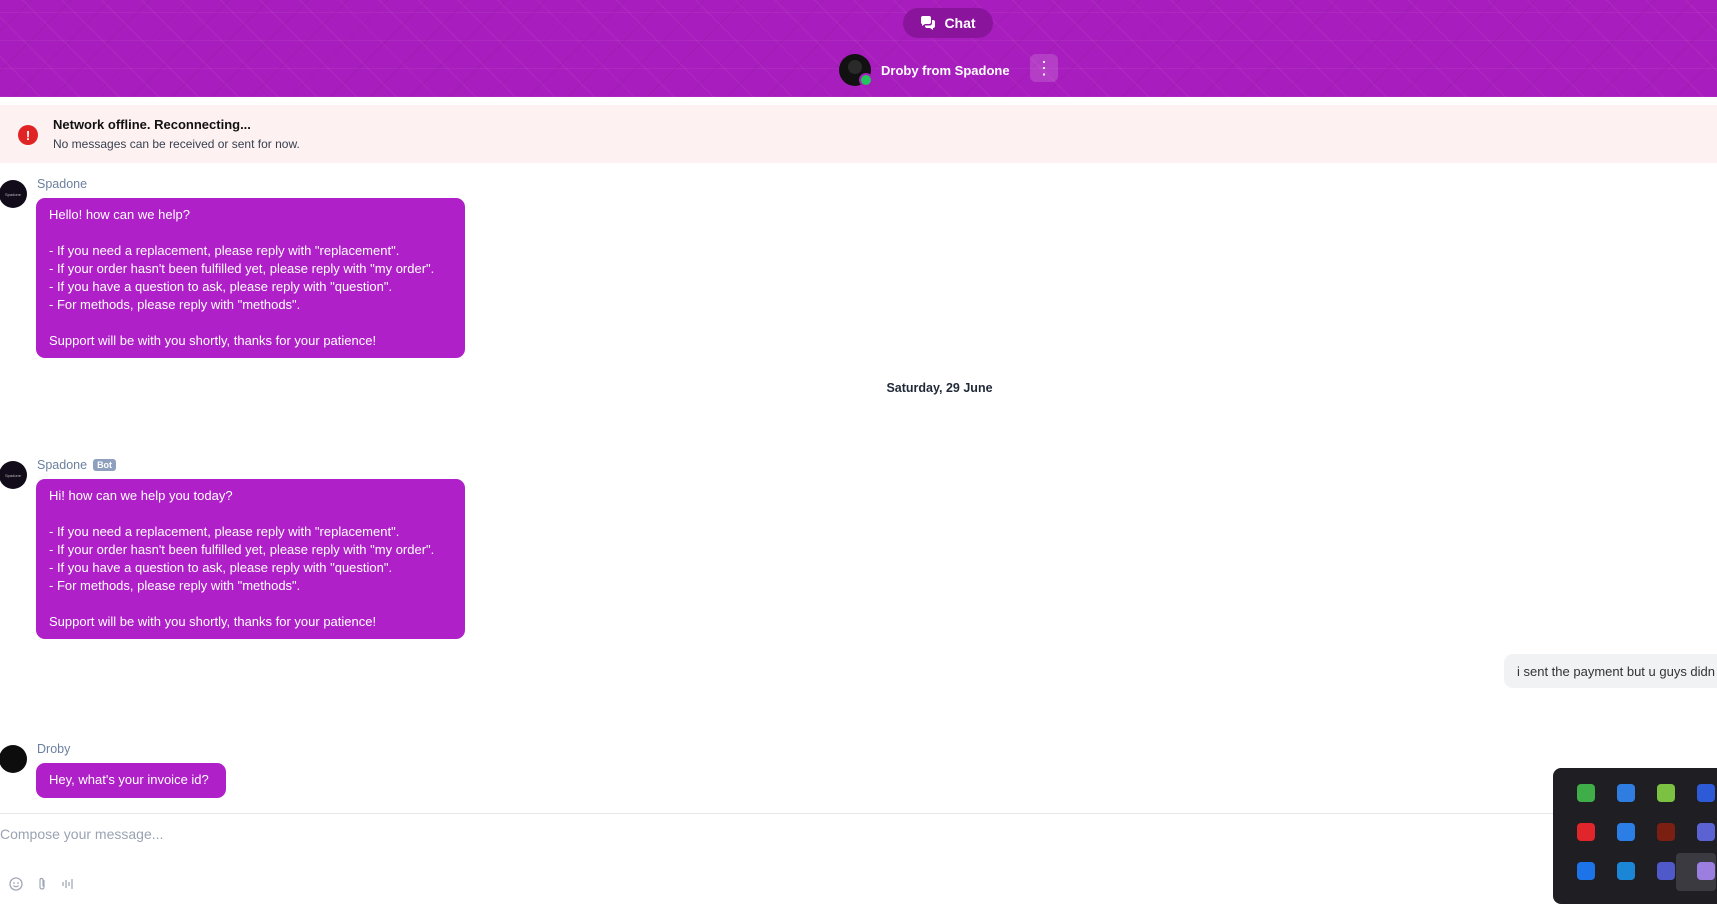 This screenshot has height=904, width=1717. Describe the element at coordinates (13, 759) in the screenshot. I see `avatar` at that location.